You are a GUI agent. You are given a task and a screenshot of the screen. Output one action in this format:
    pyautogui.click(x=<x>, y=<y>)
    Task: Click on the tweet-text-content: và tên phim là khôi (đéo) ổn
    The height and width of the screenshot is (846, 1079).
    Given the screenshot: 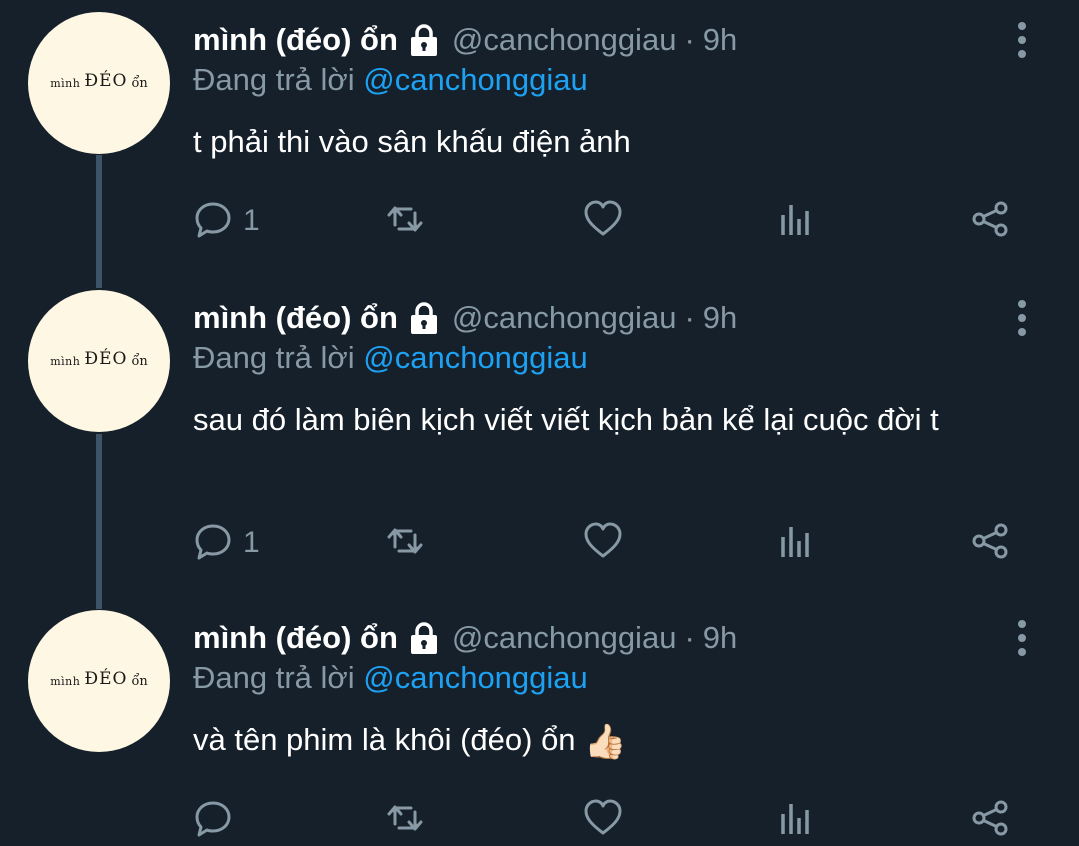 What is the action you would take?
    pyautogui.click(x=384, y=739)
    